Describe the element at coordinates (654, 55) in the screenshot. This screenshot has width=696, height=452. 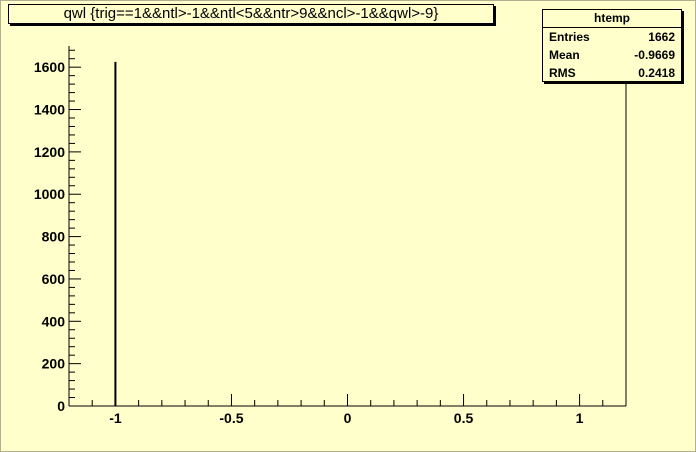
I see `stats-value: -0.9669` at that location.